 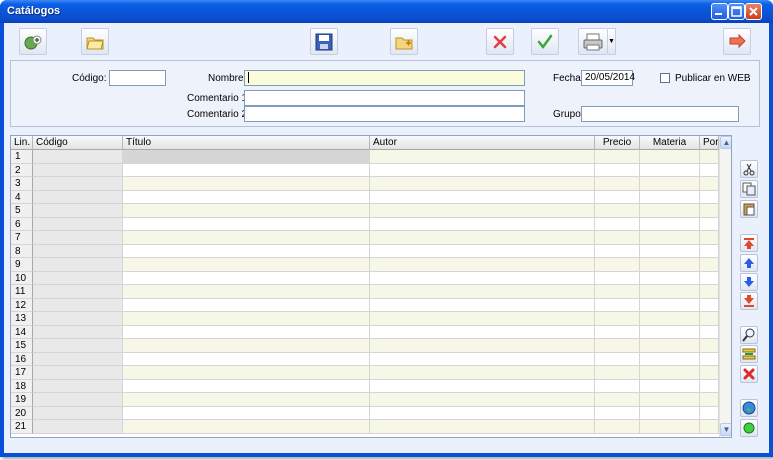 What do you see at coordinates (593, 41) in the screenshot?
I see `print-button` at bounding box center [593, 41].